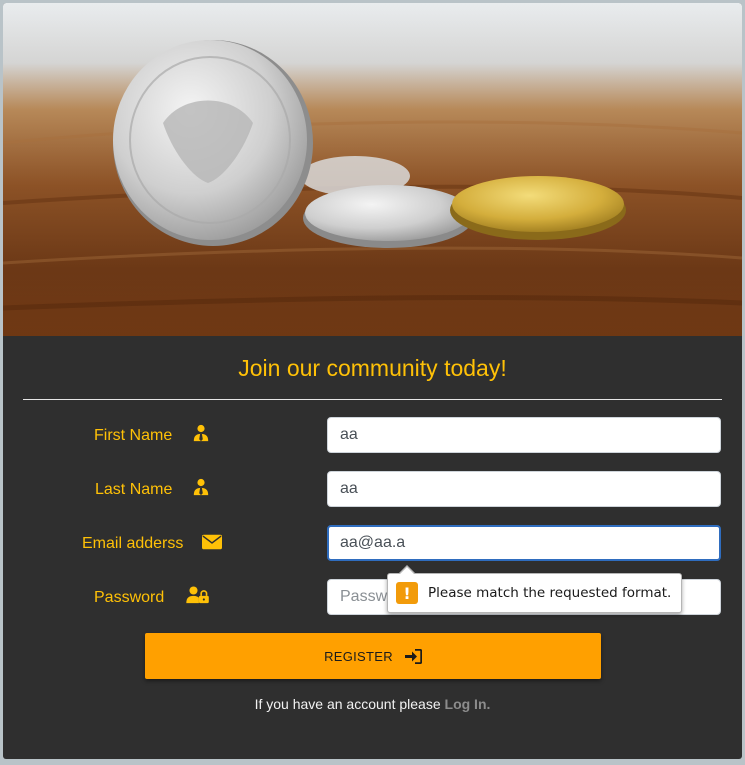  What do you see at coordinates (524, 543) in the screenshot?
I see `email-input` at bounding box center [524, 543].